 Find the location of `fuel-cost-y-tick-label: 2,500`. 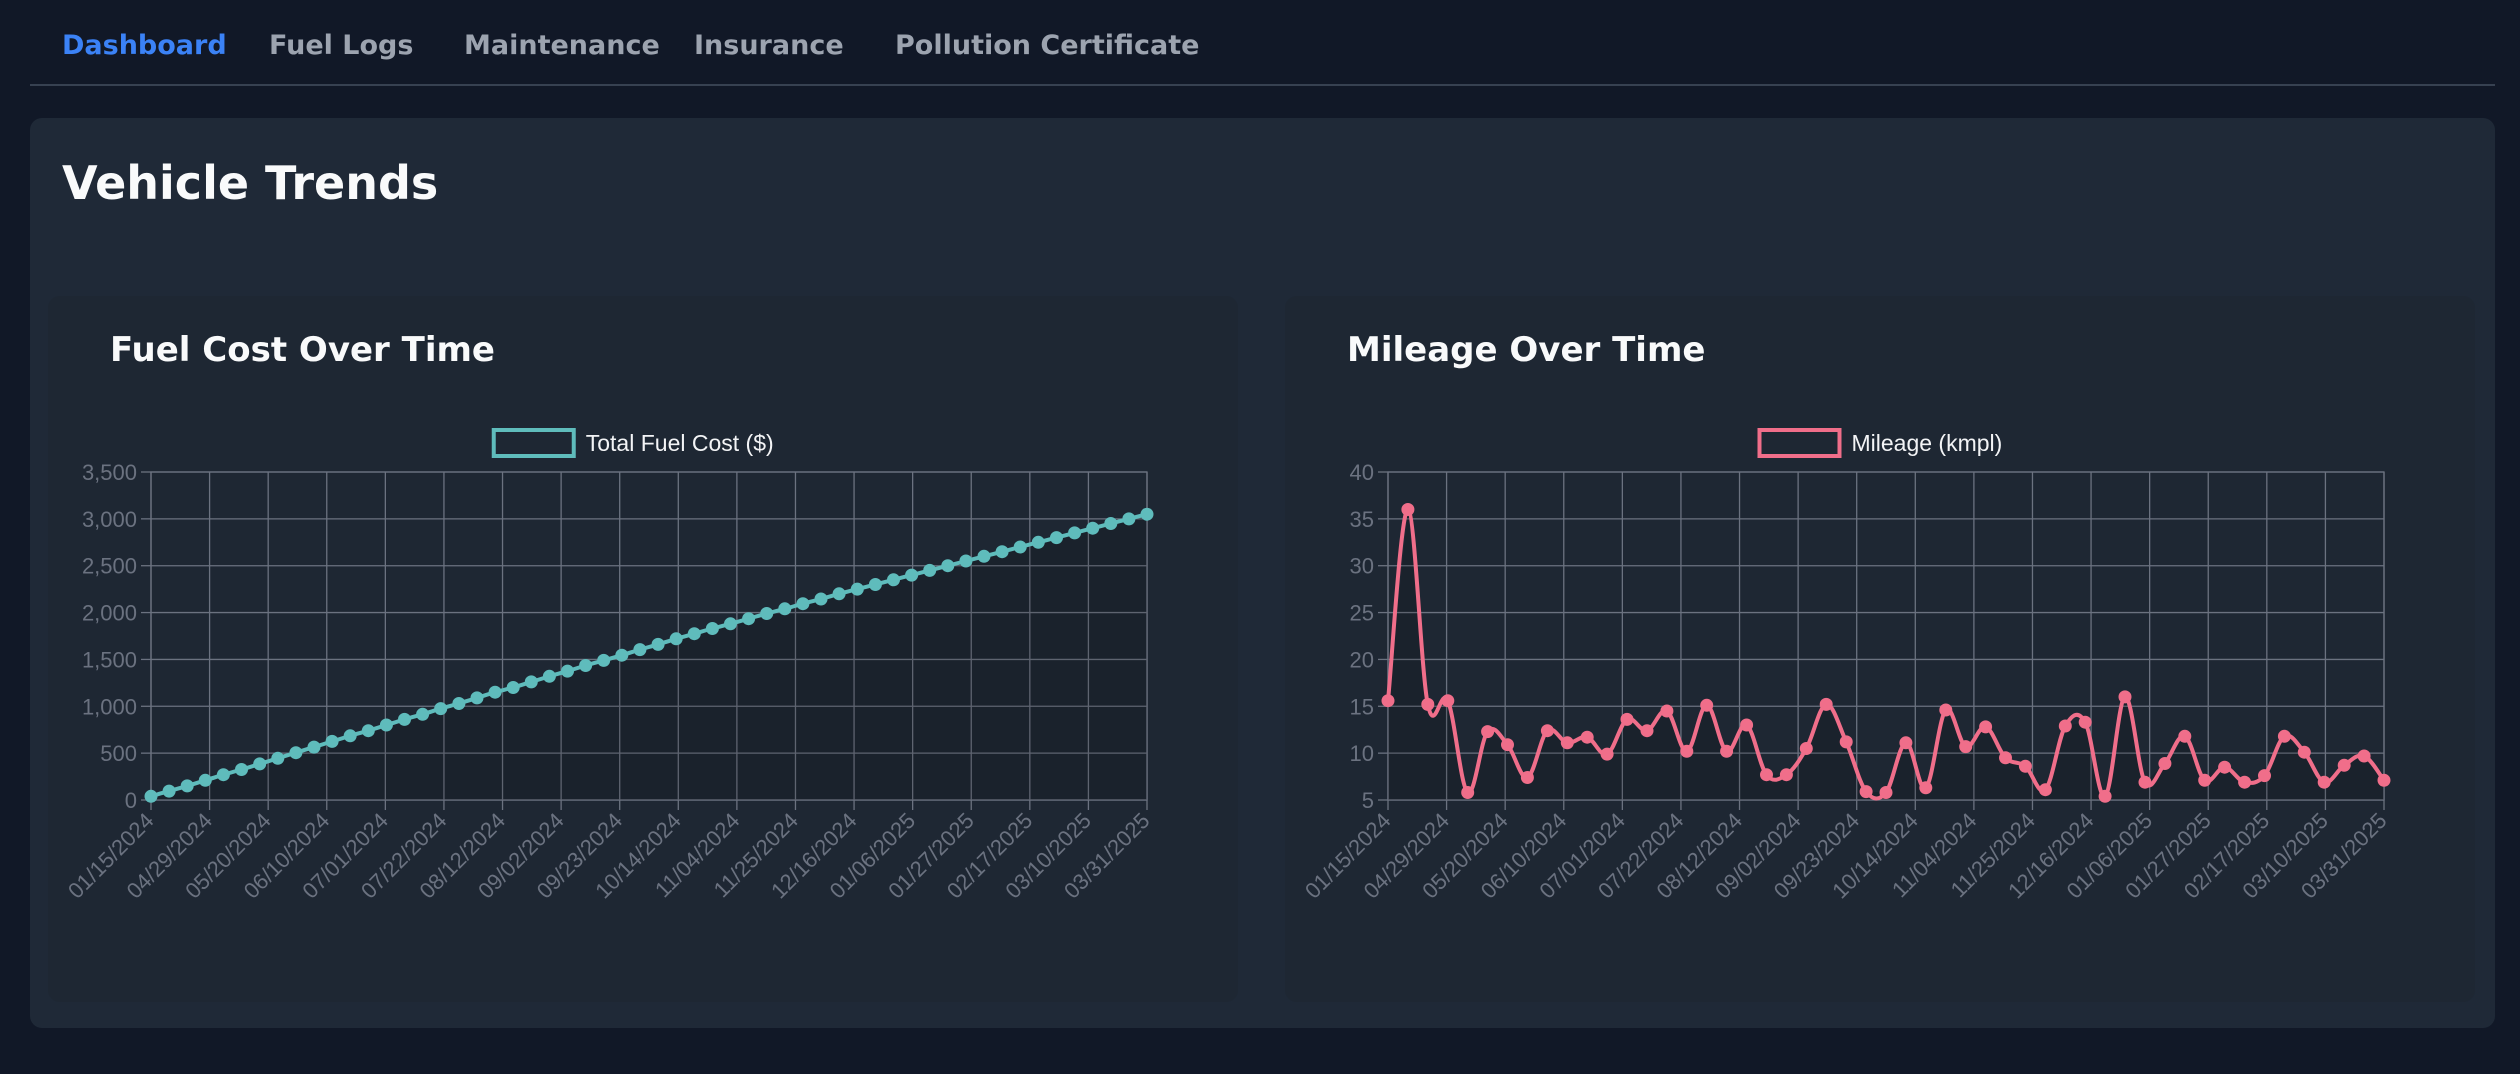

fuel-cost-y-tick-label: 2,500 is located at coordinates (109, 566).